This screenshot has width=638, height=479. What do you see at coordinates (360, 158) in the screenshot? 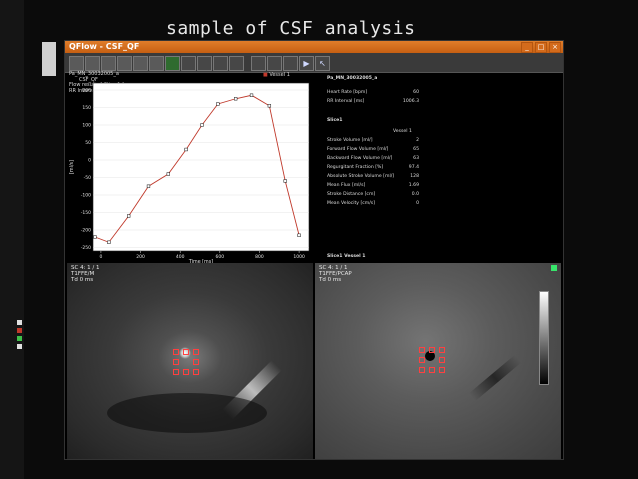
I see `result-key: Backward Flow Volume [ml/]` at bounding box center [360, 158].